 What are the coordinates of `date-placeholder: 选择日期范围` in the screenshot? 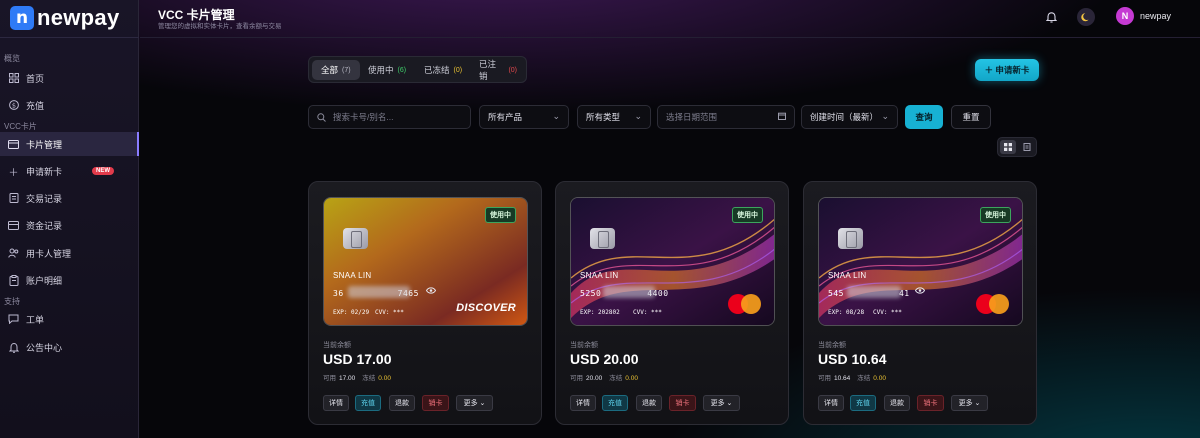 It's located at (692, 117).